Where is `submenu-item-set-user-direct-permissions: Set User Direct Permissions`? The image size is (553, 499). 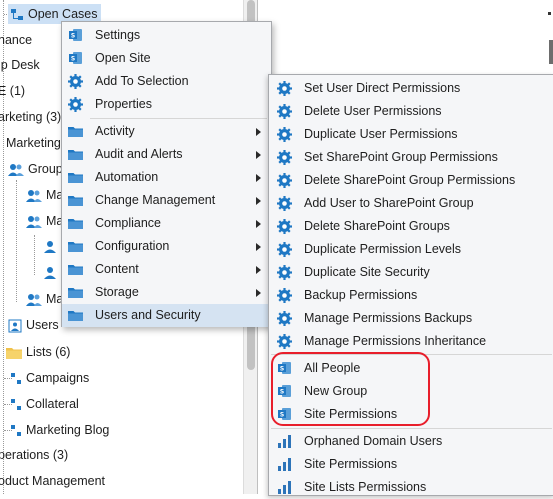 submenu-item-set-user-direct-permissions: Set User Direct Permissions is located at coordinates (411, 88).